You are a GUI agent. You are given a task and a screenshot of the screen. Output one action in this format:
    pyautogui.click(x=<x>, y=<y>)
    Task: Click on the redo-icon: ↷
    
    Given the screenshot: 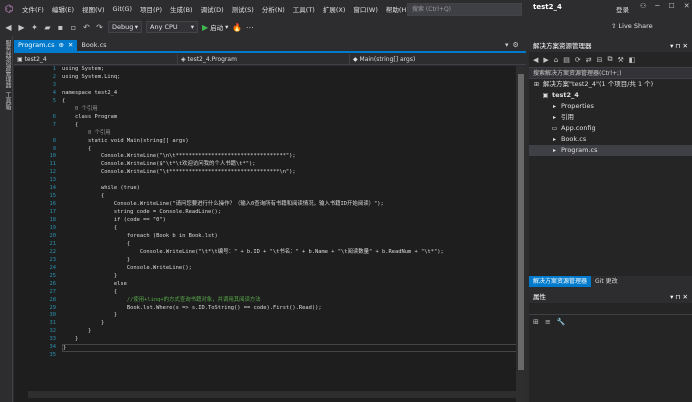 What is the action you would take?
    pyautogui.click(x=99, y=27)
    